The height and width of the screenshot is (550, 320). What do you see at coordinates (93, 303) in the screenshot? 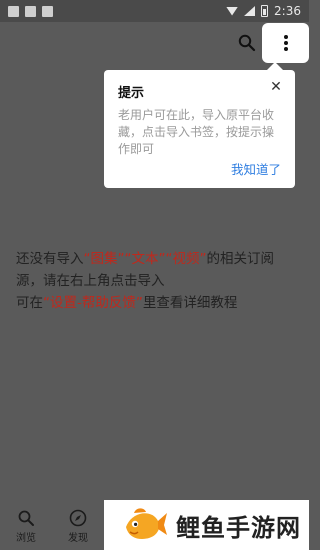
I see `help-link: “设置-帮助反馈”` at bounding box center [93, 303].